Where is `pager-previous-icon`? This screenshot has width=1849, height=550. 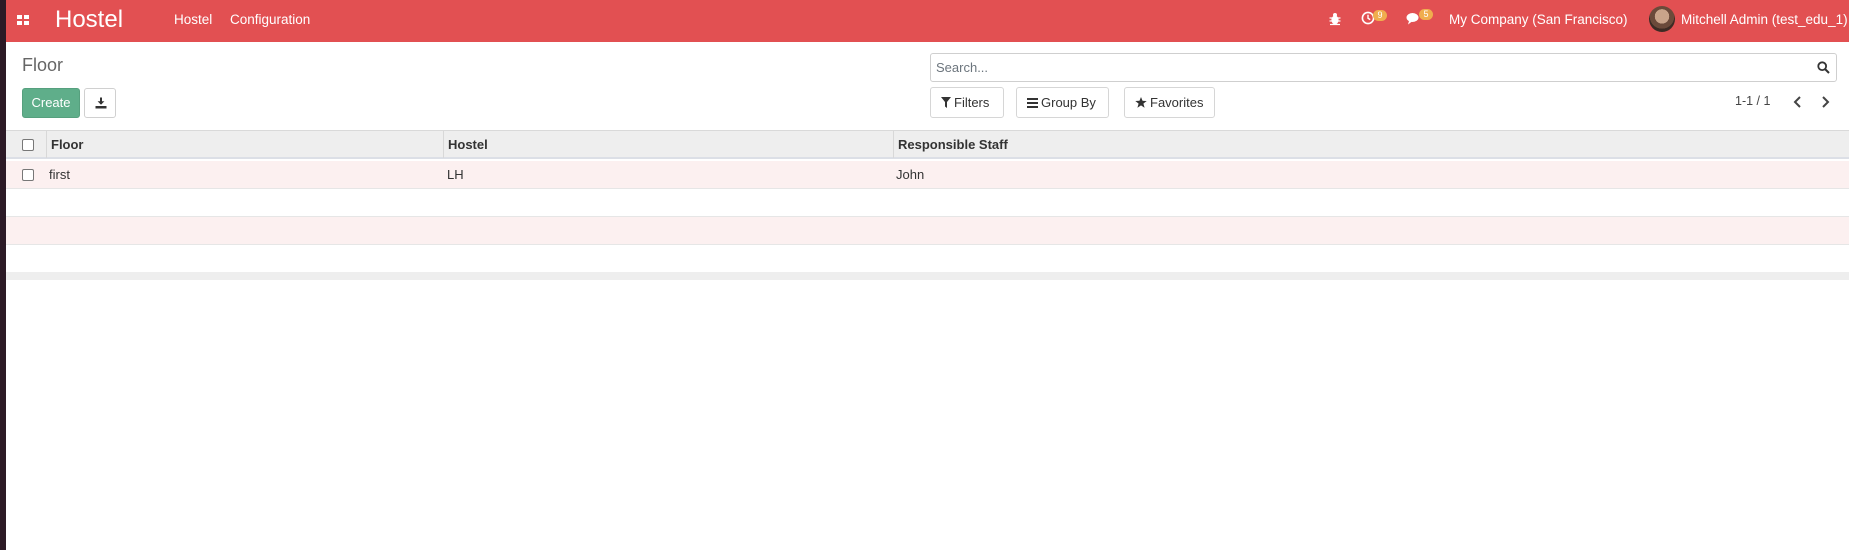
pager-previous-icon is located at coordinates (1798, 102).